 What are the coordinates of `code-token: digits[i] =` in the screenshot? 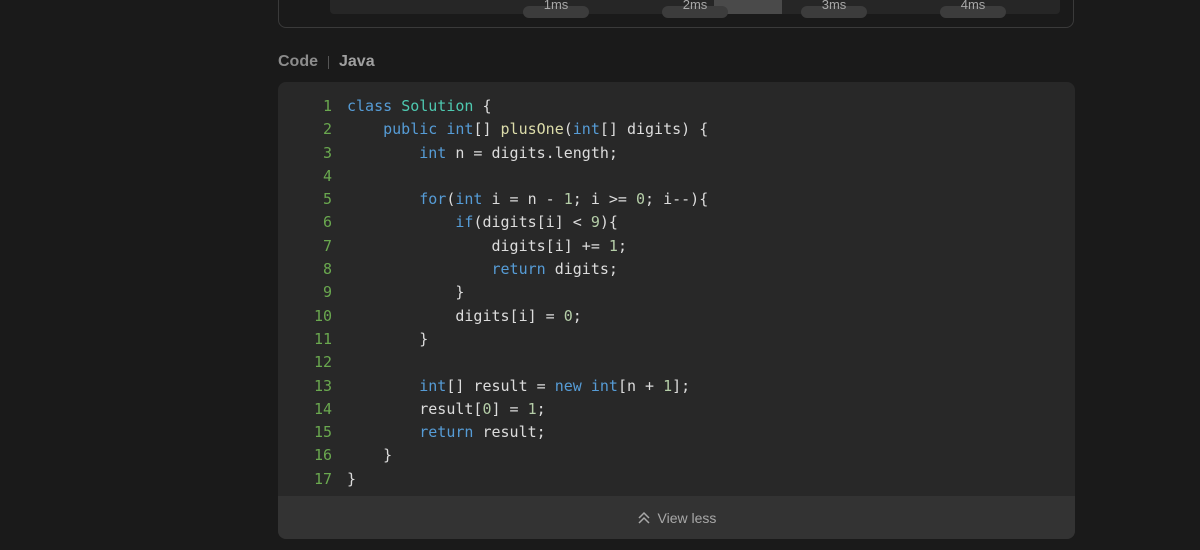 It's located at (455, 315).